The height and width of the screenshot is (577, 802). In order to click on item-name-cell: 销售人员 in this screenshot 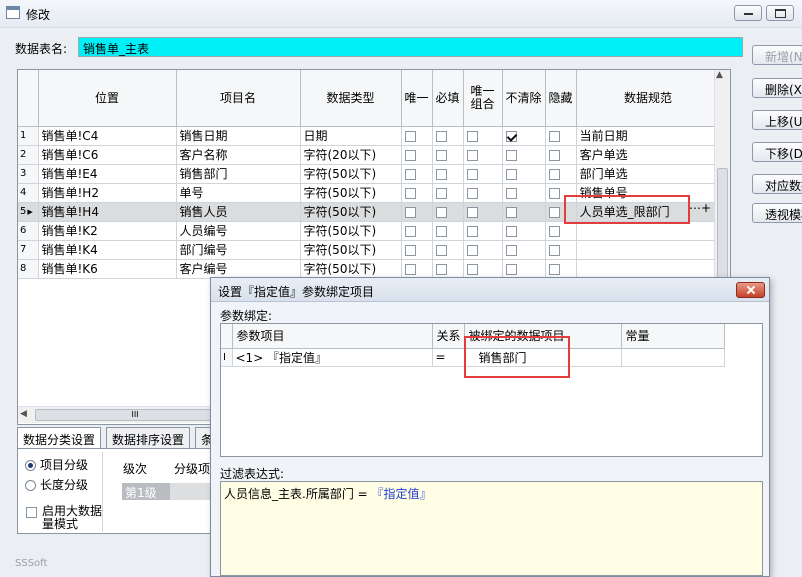, I will do `click(238, 212)`.